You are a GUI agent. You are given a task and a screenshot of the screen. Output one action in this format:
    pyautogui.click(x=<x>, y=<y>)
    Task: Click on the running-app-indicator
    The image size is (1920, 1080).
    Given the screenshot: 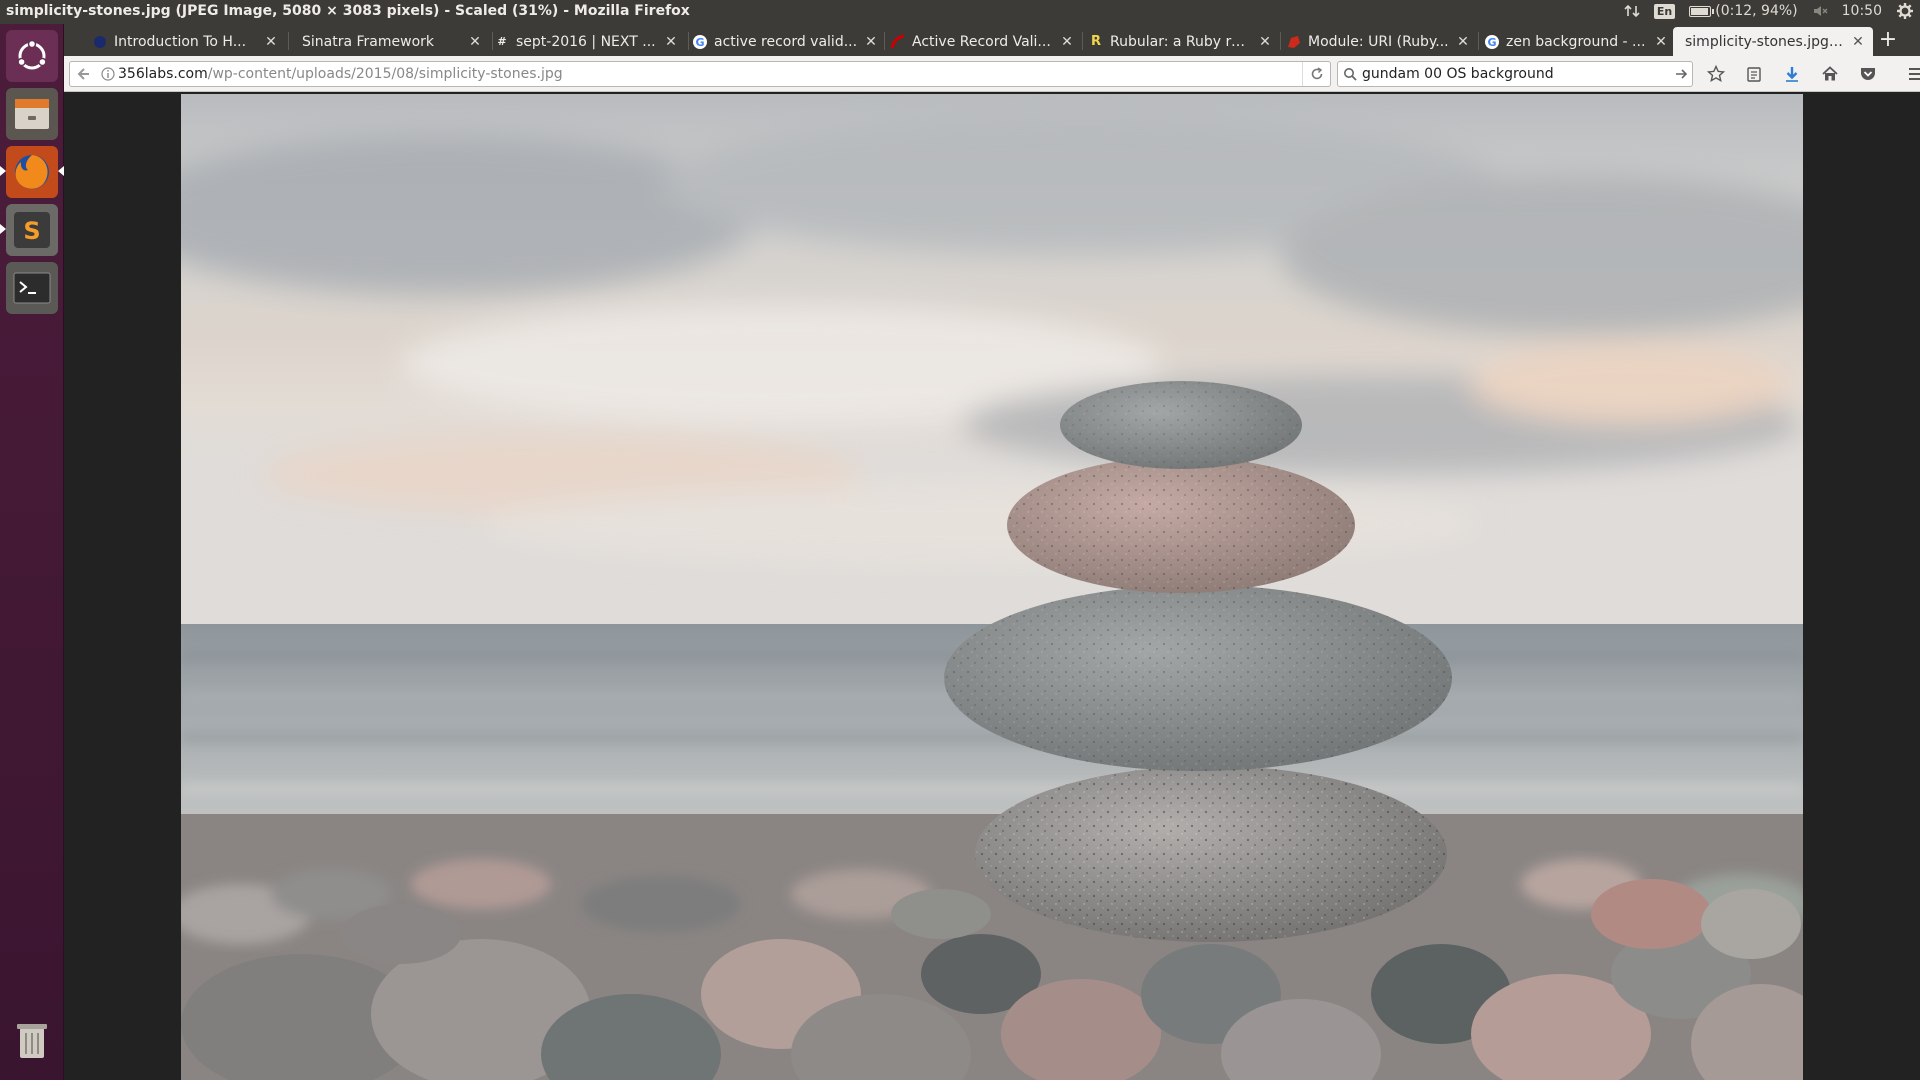 What is the action you would take?
    pyautogui.click(x=3, y=229)
    